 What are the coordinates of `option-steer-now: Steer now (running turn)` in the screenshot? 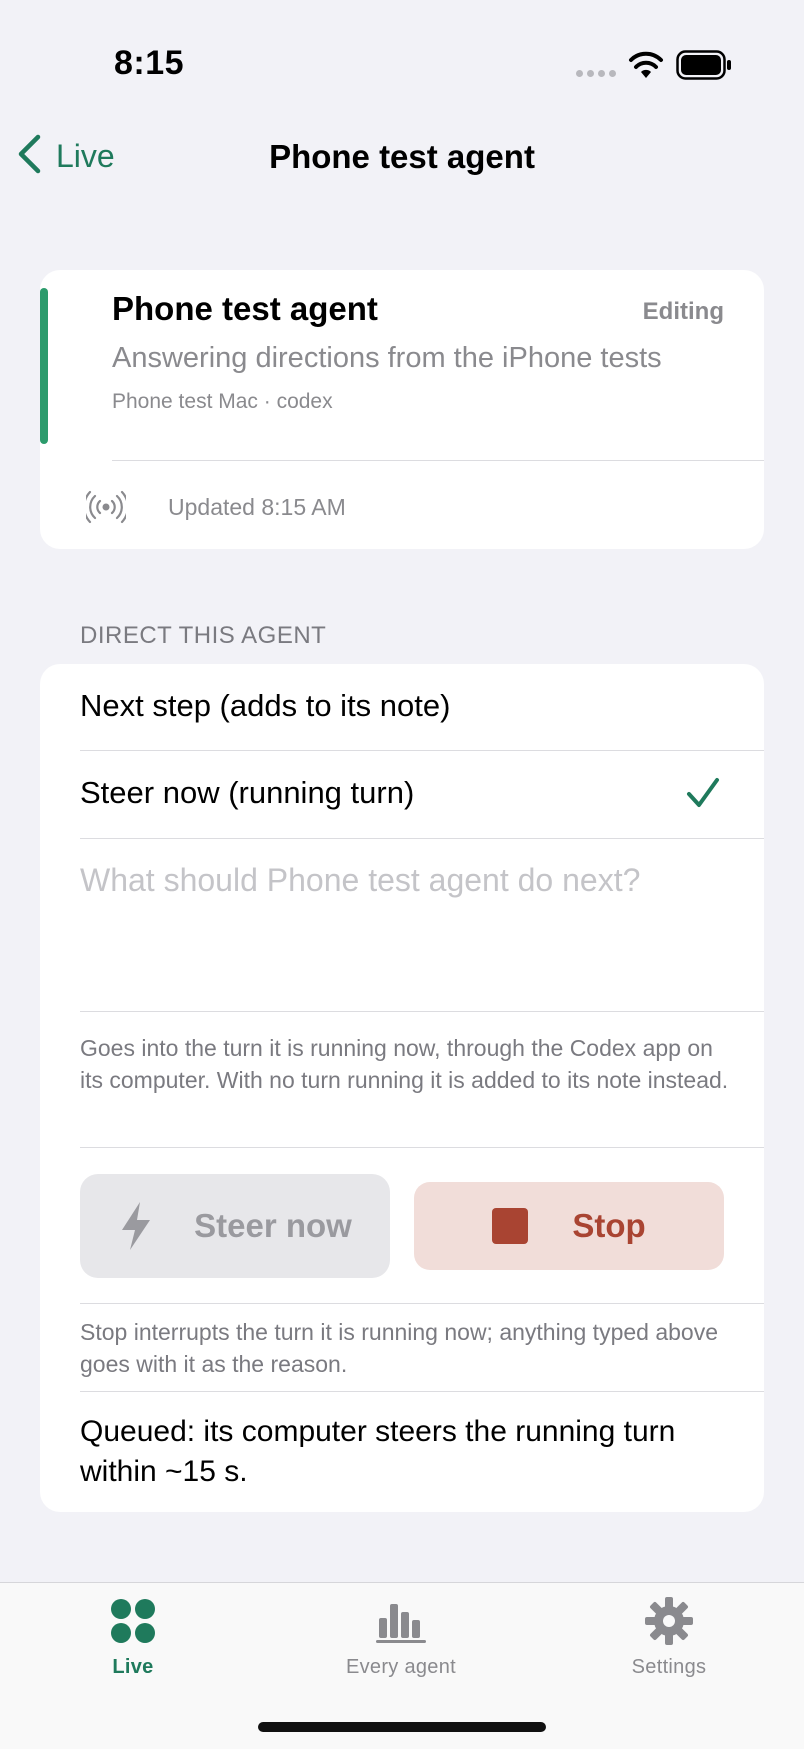 It's located at (247, 793).